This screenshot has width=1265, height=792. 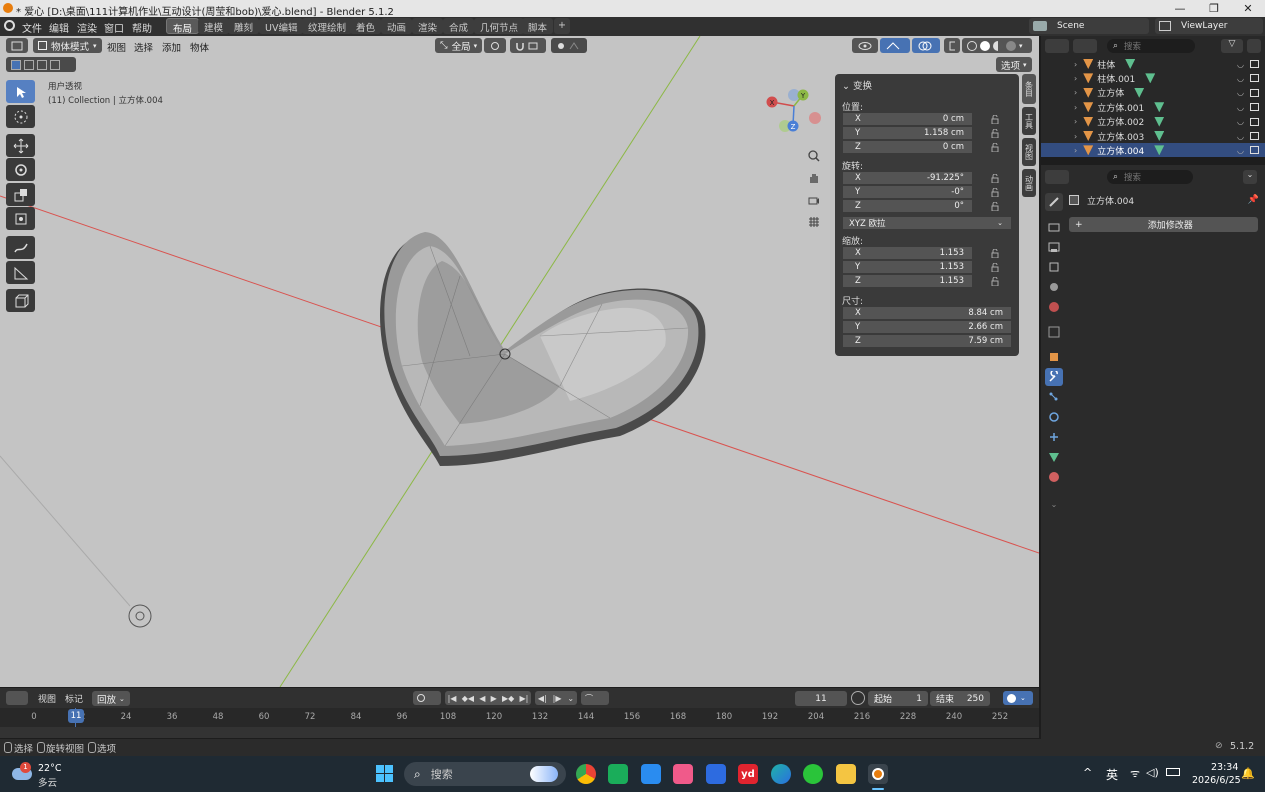 I want to click on clock-date: 2026/6/25, so click(x=1216, y=780).